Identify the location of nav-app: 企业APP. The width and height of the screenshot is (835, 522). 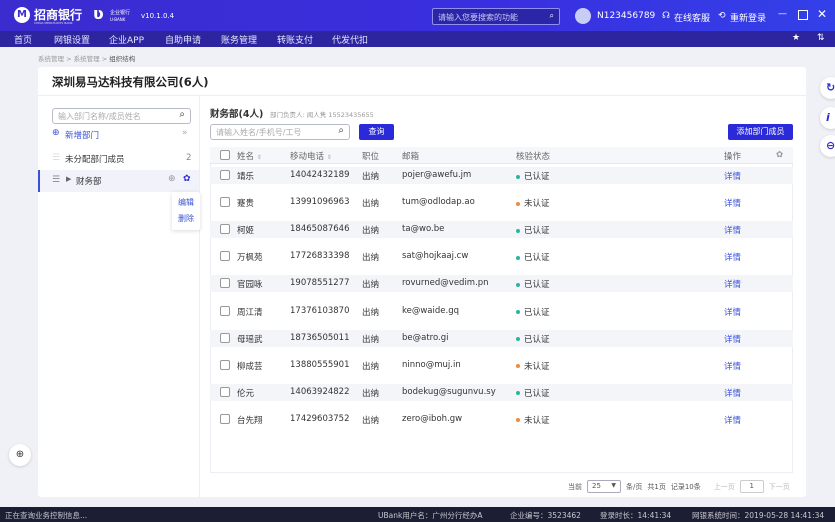
(126, 39).